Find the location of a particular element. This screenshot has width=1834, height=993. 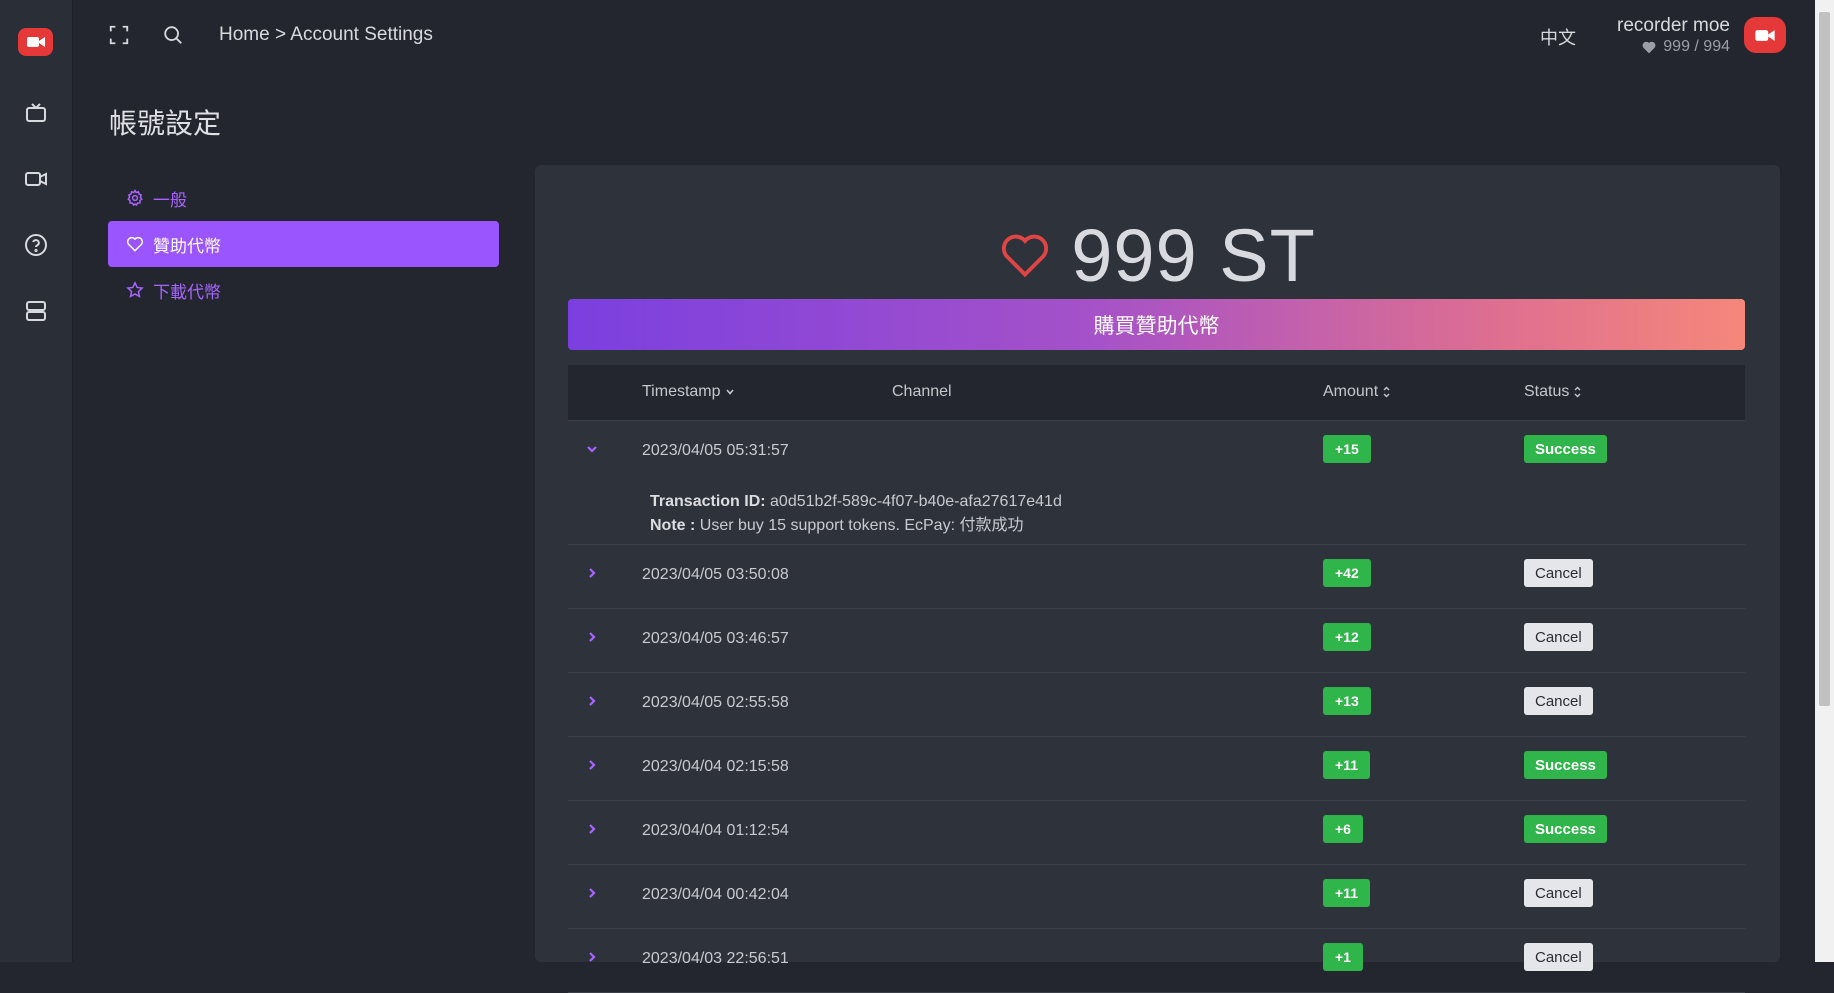

avatar is located at coordinates (1765, 35).